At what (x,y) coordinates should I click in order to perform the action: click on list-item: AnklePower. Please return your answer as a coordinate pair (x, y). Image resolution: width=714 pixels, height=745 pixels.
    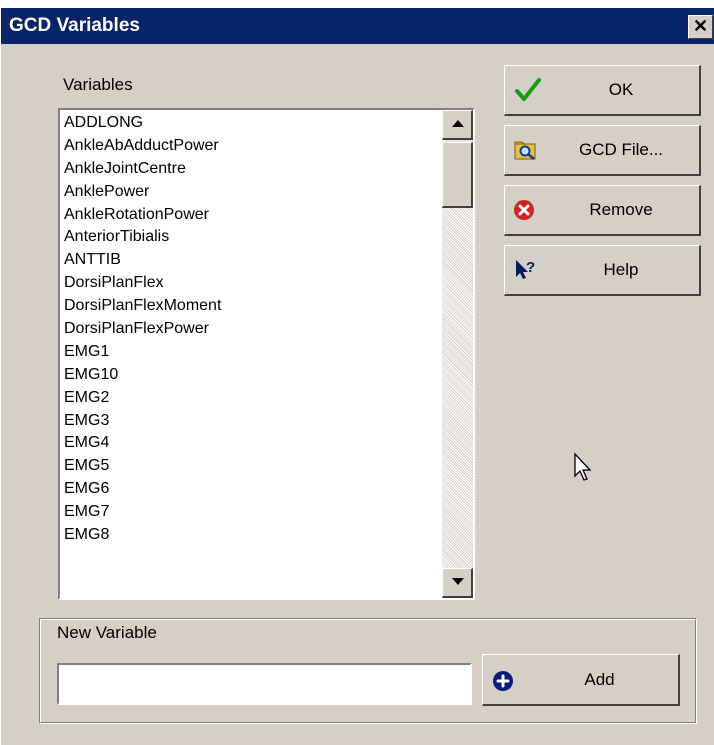
    Looking at the image, I should click on (249, 192).